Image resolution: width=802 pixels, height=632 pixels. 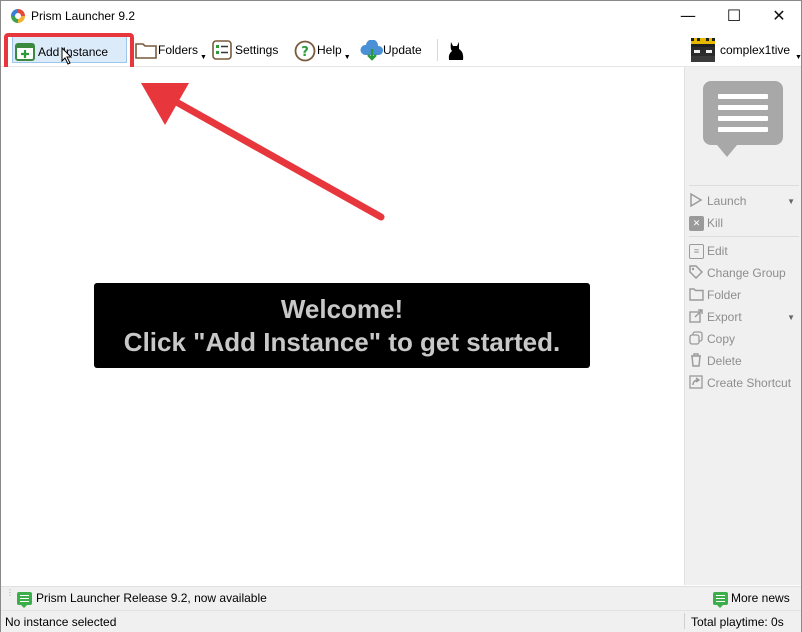 I want to click on news-bubble-icon, so click(x=743, y=113).